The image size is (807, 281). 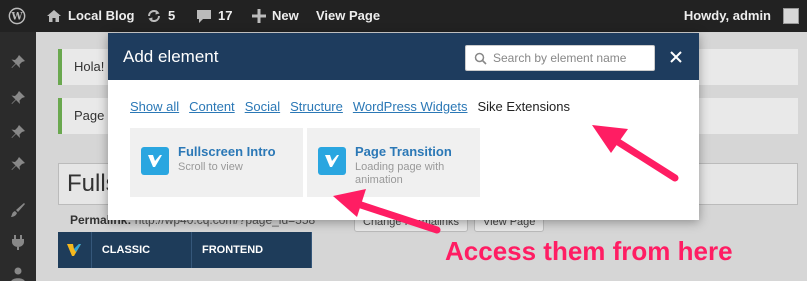 What do you see at coordinates (589, 251) in the screenshot?
I see `annotation-callout: Access them from here` at bounding box center [589, 251].